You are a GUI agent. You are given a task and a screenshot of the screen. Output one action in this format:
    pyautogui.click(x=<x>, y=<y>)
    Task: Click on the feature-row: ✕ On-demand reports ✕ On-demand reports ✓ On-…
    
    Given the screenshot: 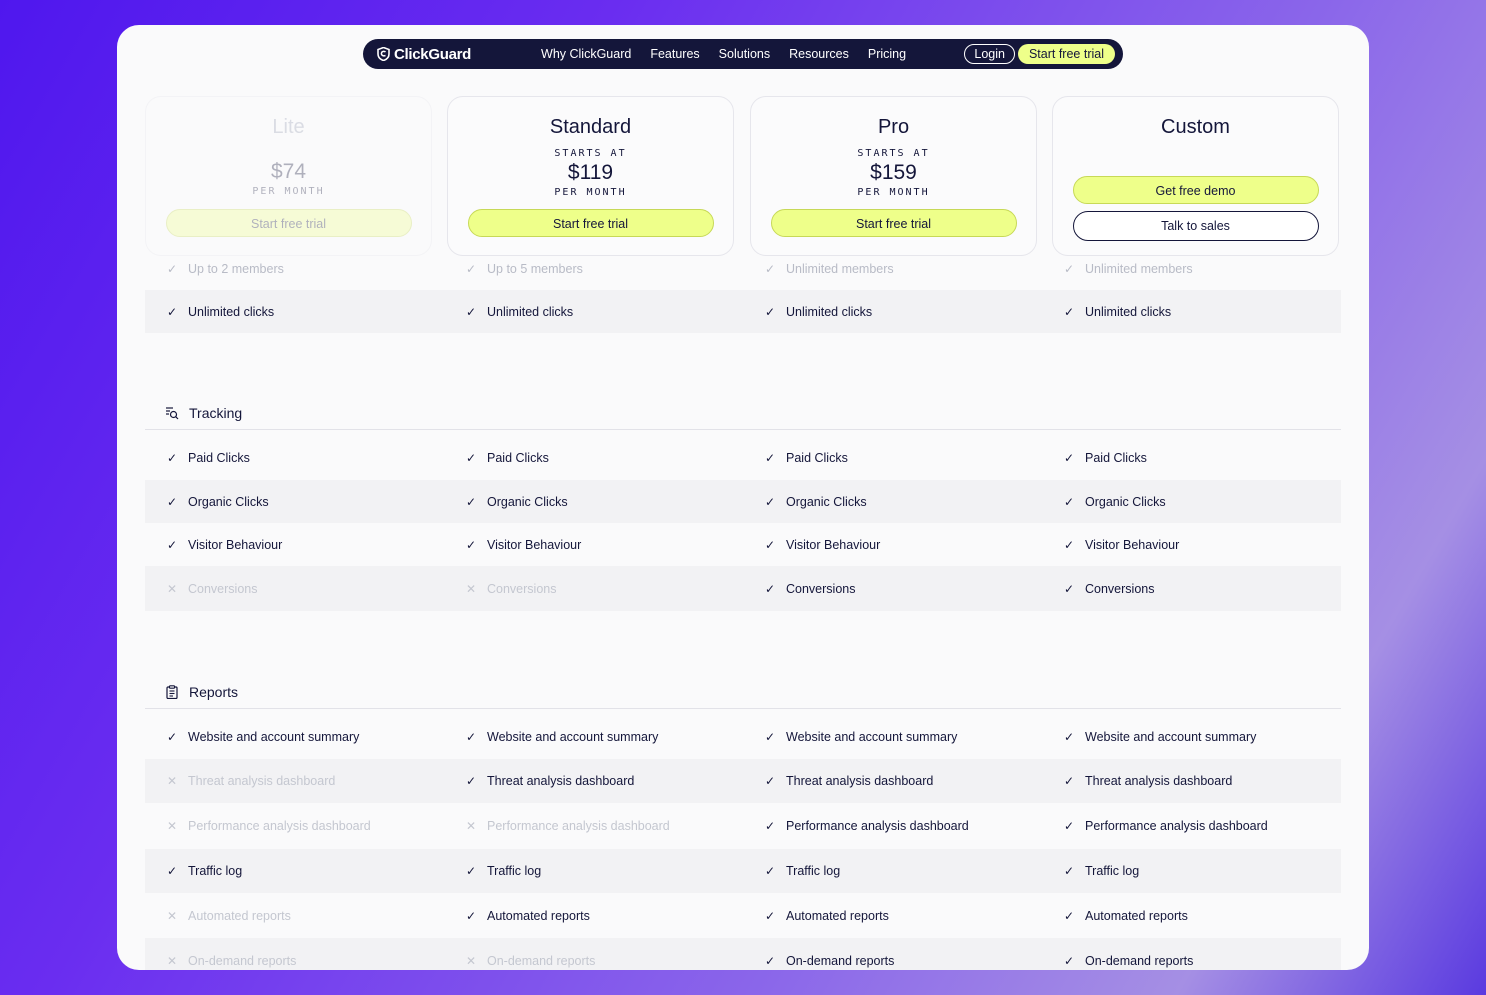 What is the action you would take?
    pyautogui.click(x=743, y=954)
    